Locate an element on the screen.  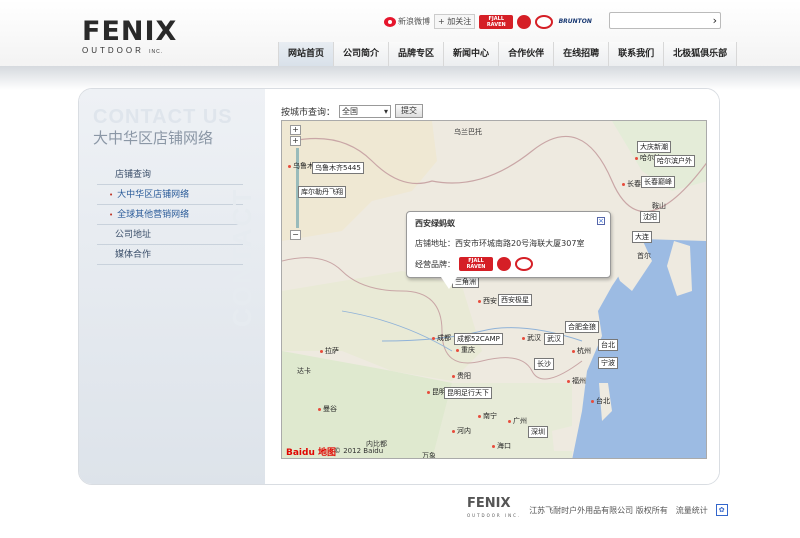
footer-logo: FENIX OUTDOOR INC. is located at coordinates (494, 507).